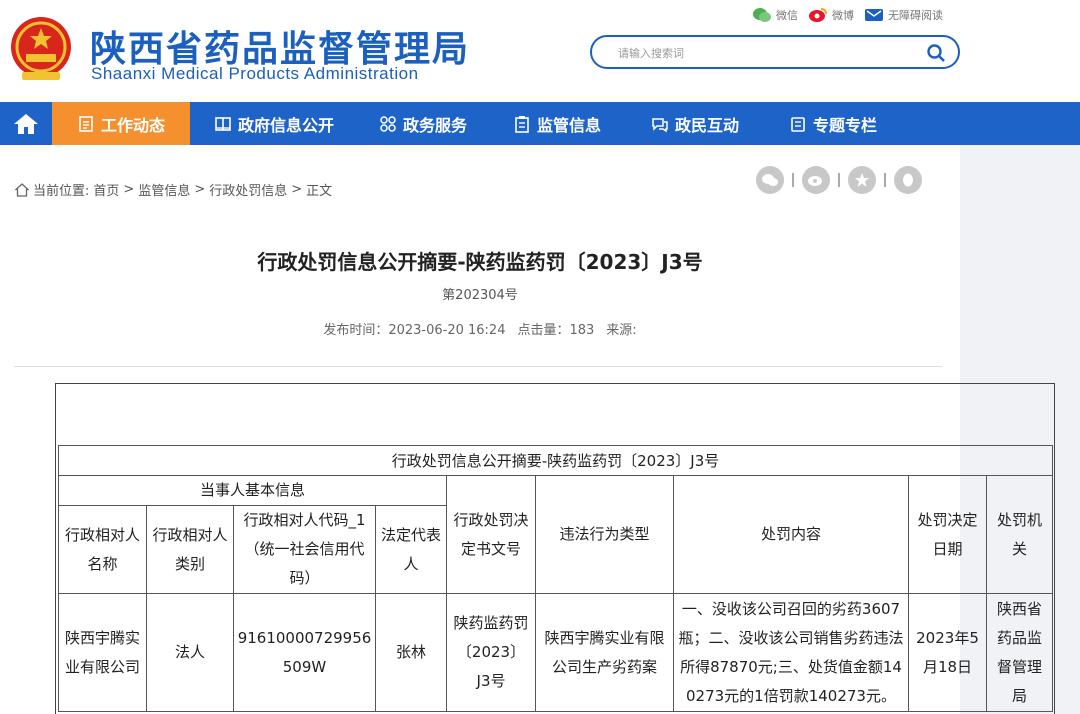 The width and height of the screenshot is (1080, 714). What do you see at coordinates (223, 123) in the screenshot?
I see `book-icon` at bounding box center [223, 123].